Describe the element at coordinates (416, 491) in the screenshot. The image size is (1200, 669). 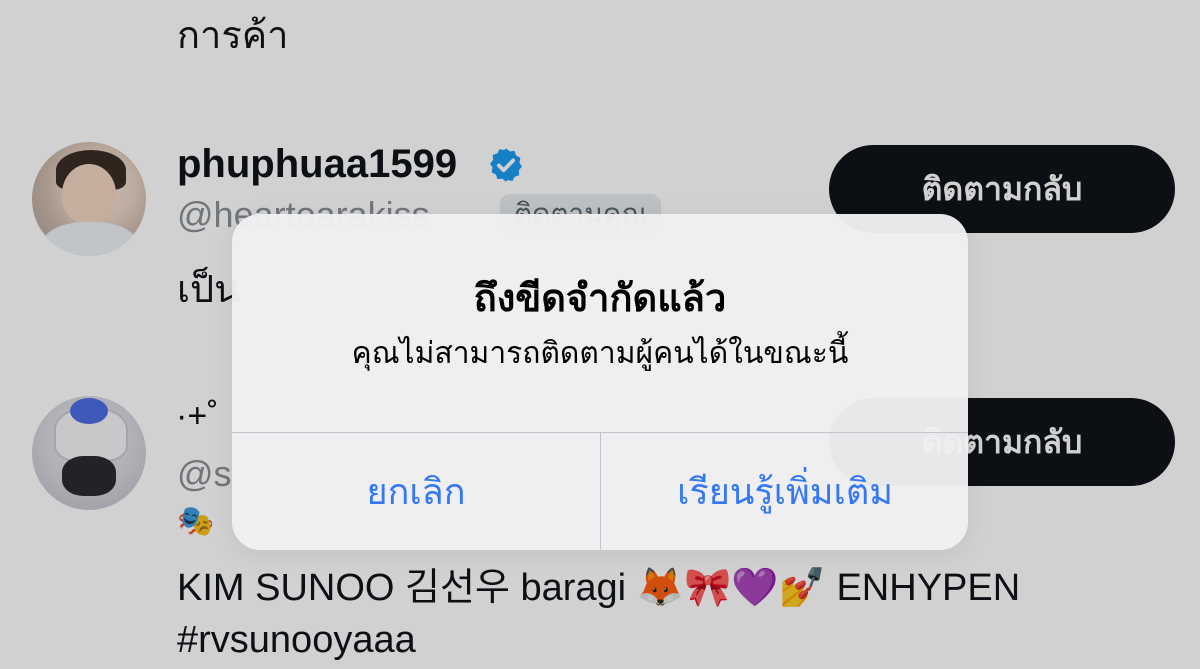
I see `cancel-button: ยกเลิก` at that location.